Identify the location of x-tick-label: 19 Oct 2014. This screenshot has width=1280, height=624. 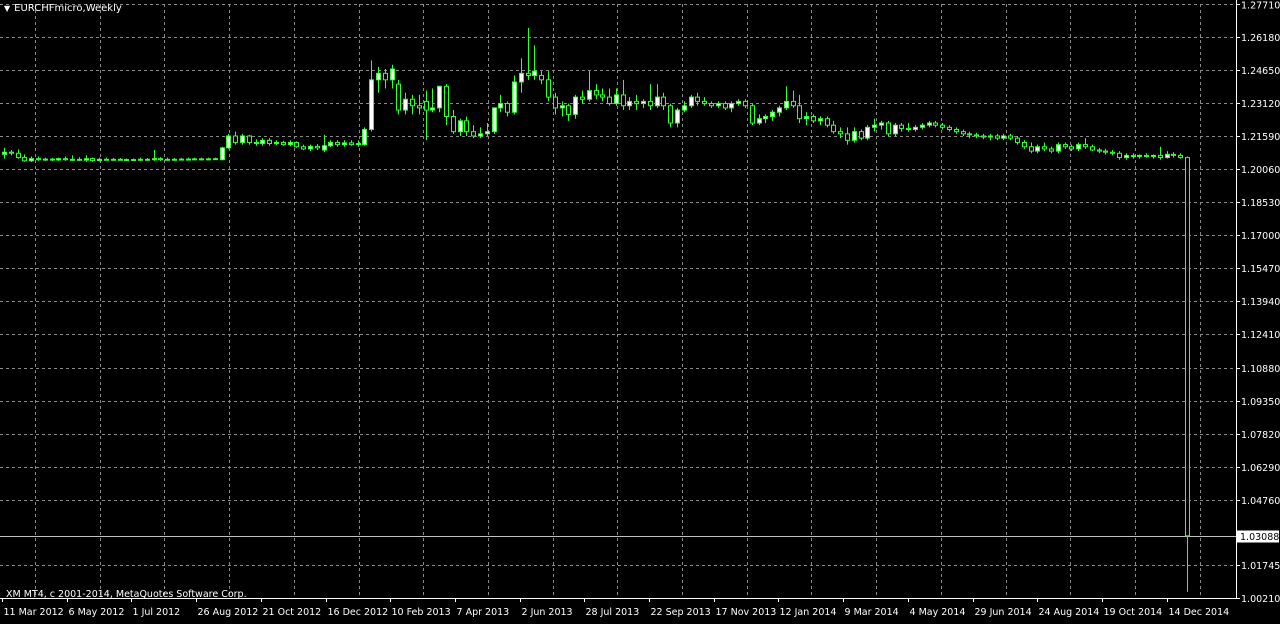
(1133, 612).